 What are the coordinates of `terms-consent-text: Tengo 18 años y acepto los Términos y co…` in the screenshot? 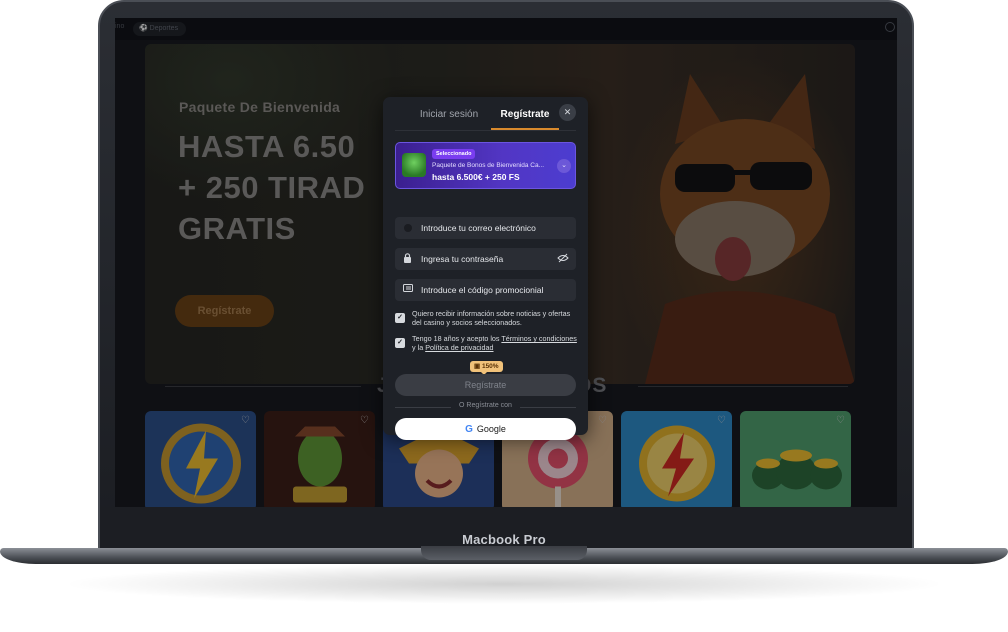 It's located at (495, 343).